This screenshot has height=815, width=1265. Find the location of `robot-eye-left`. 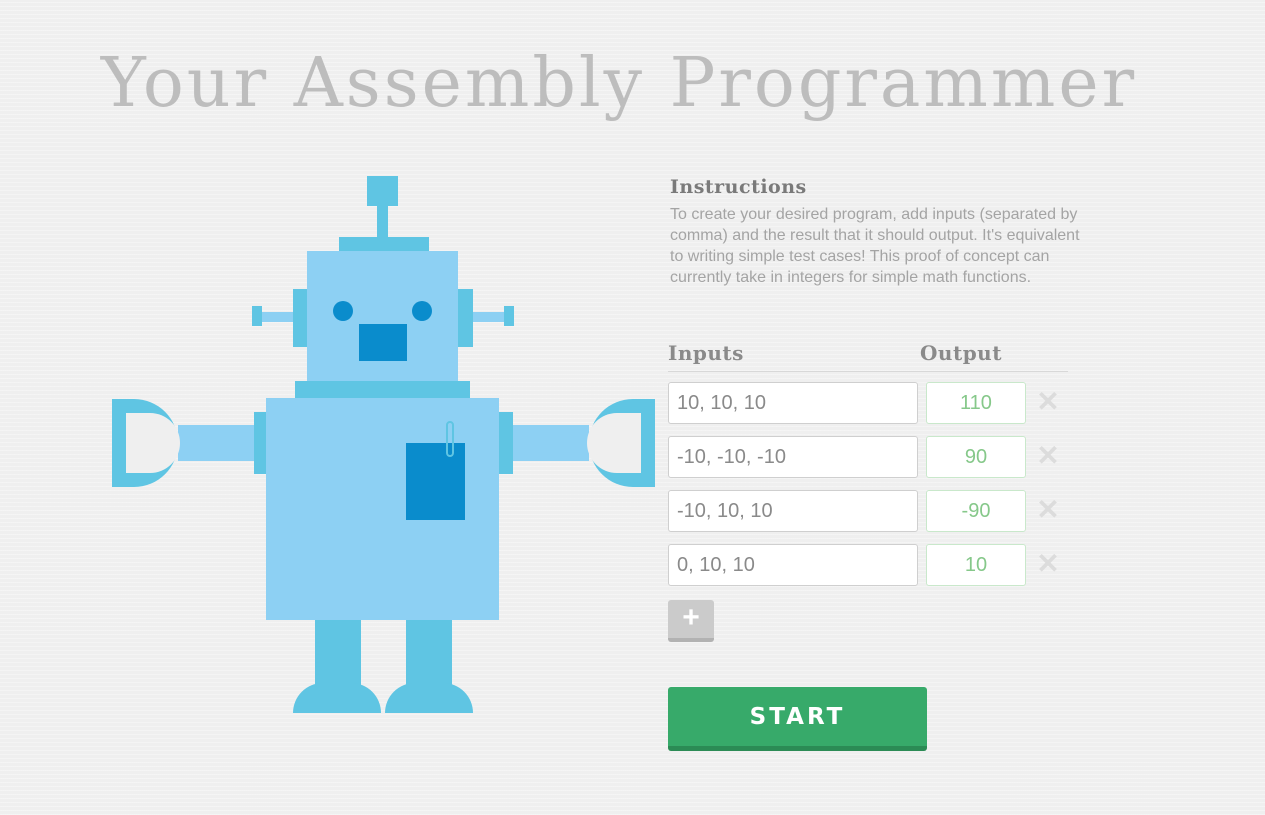

robot-eye-left is located at coordinates (343, 311).